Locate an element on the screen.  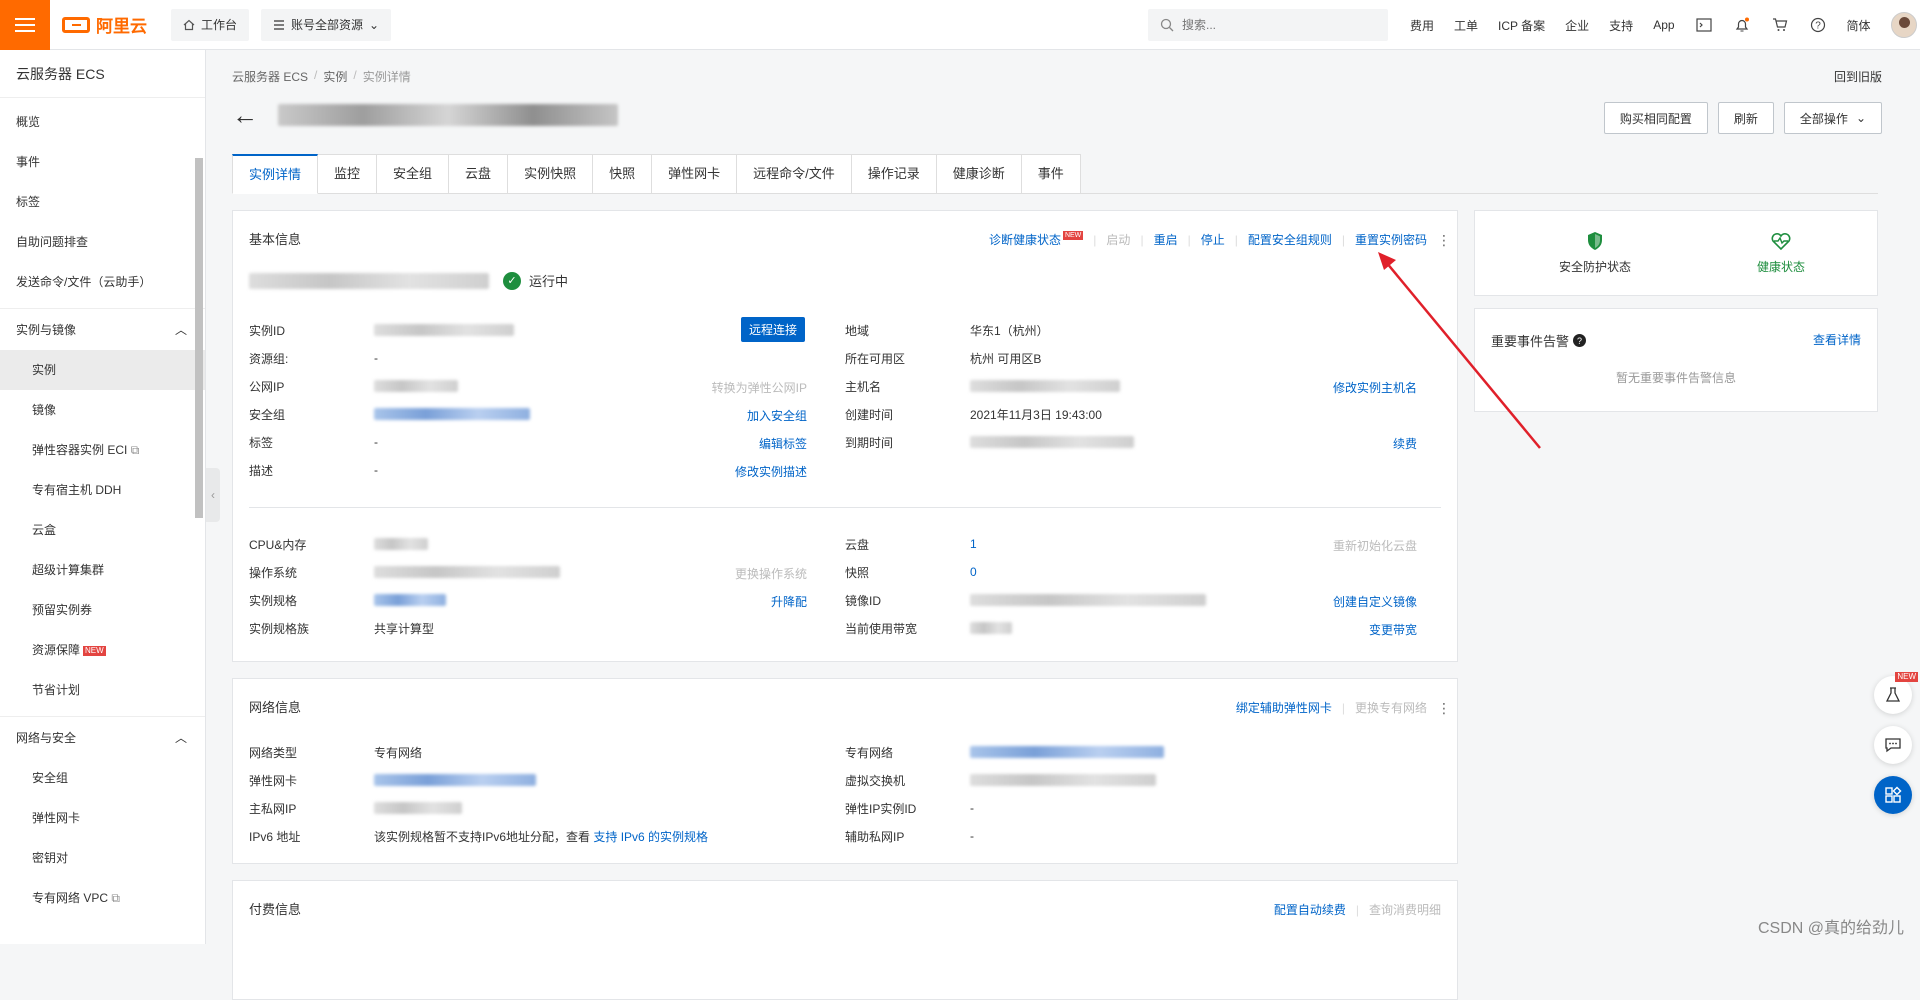
top-link-ticket: 工单 is located at coordinates (1466, 25).